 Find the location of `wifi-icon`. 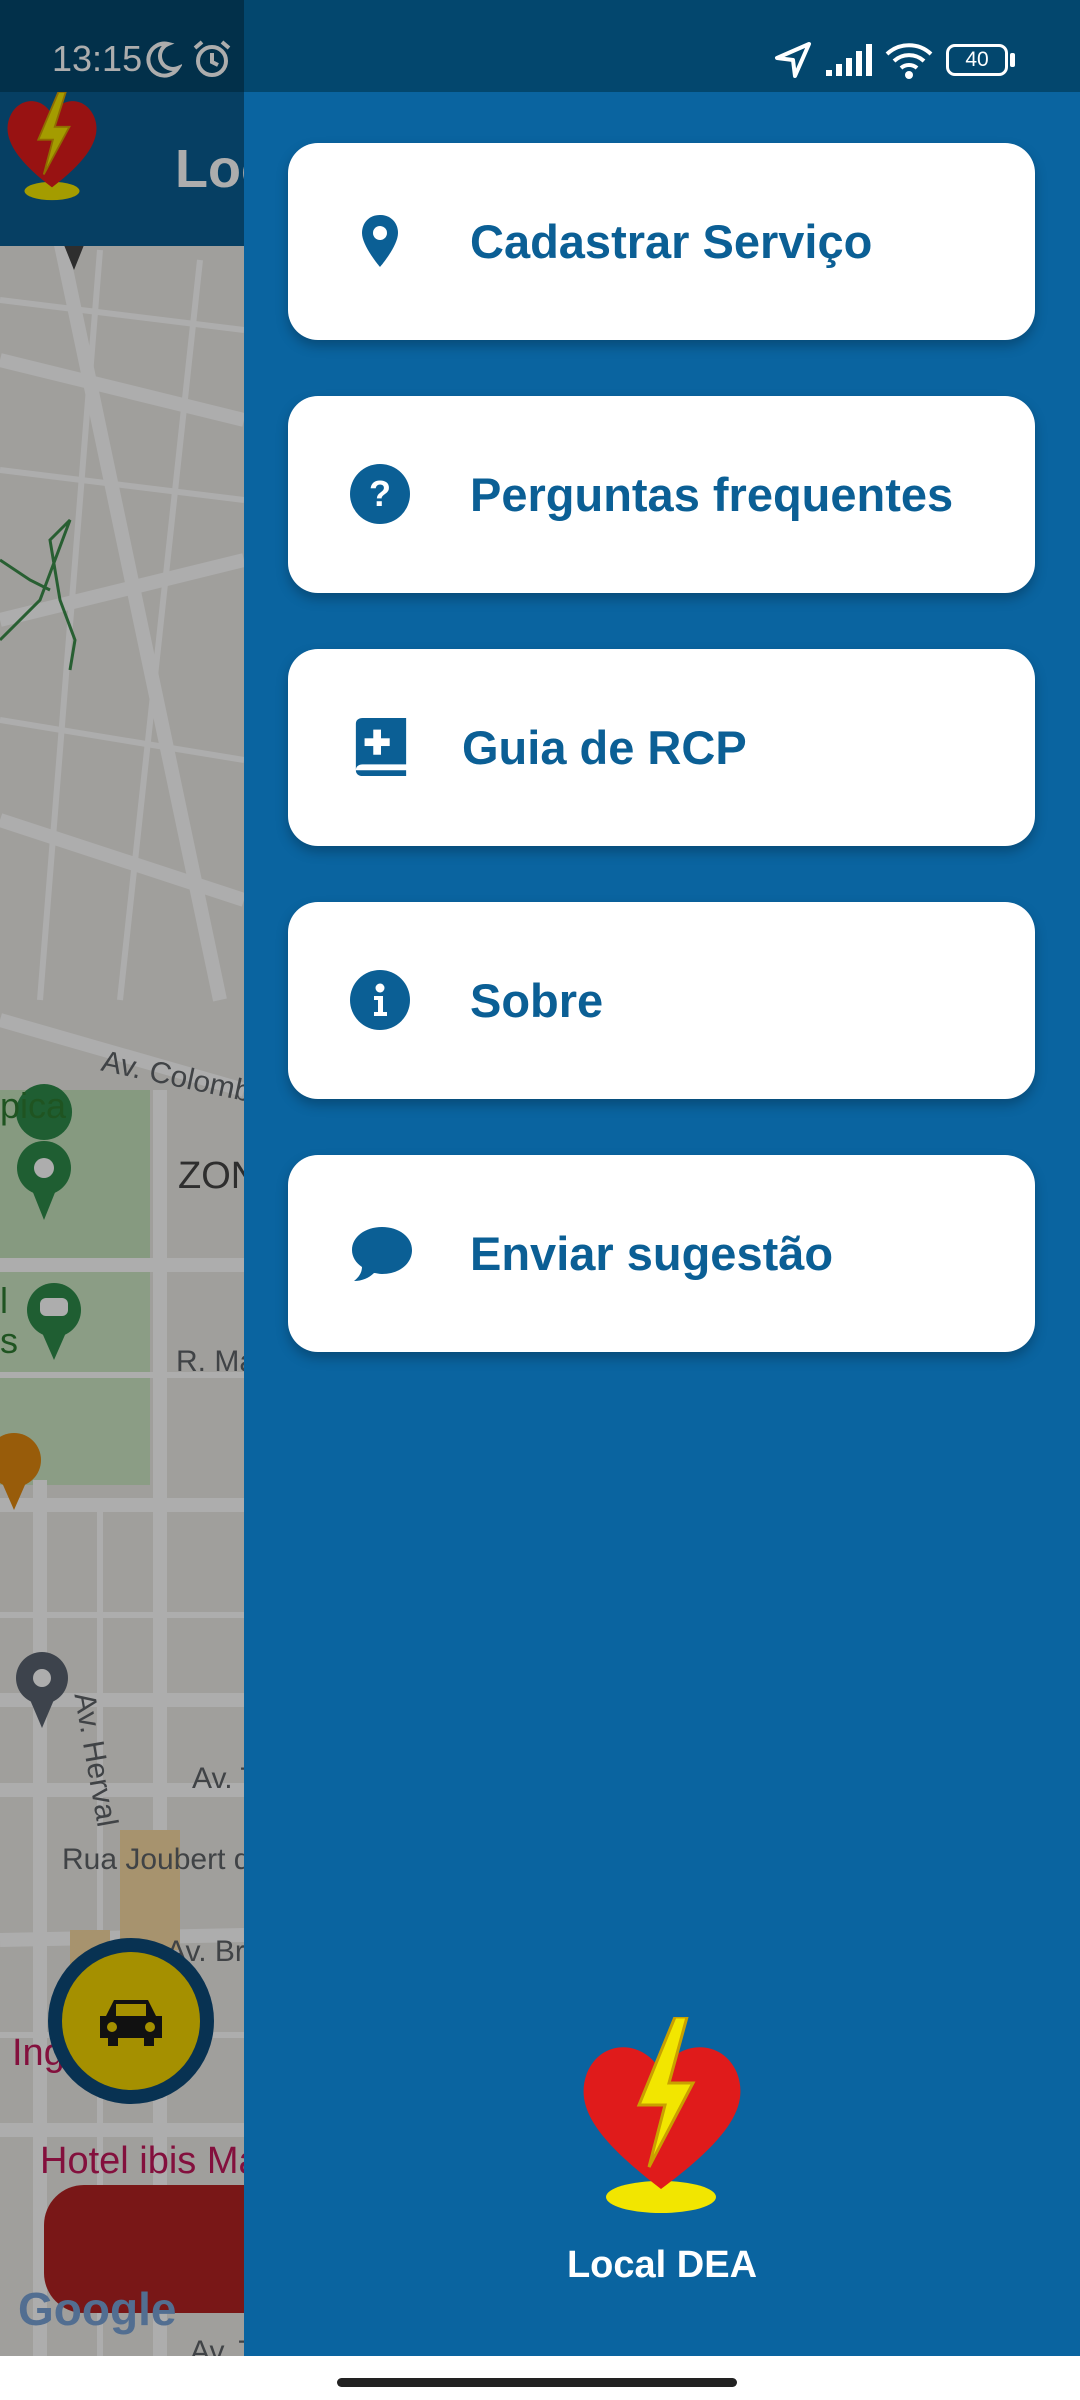

wifi-icon is located at coordinates (909, 61).